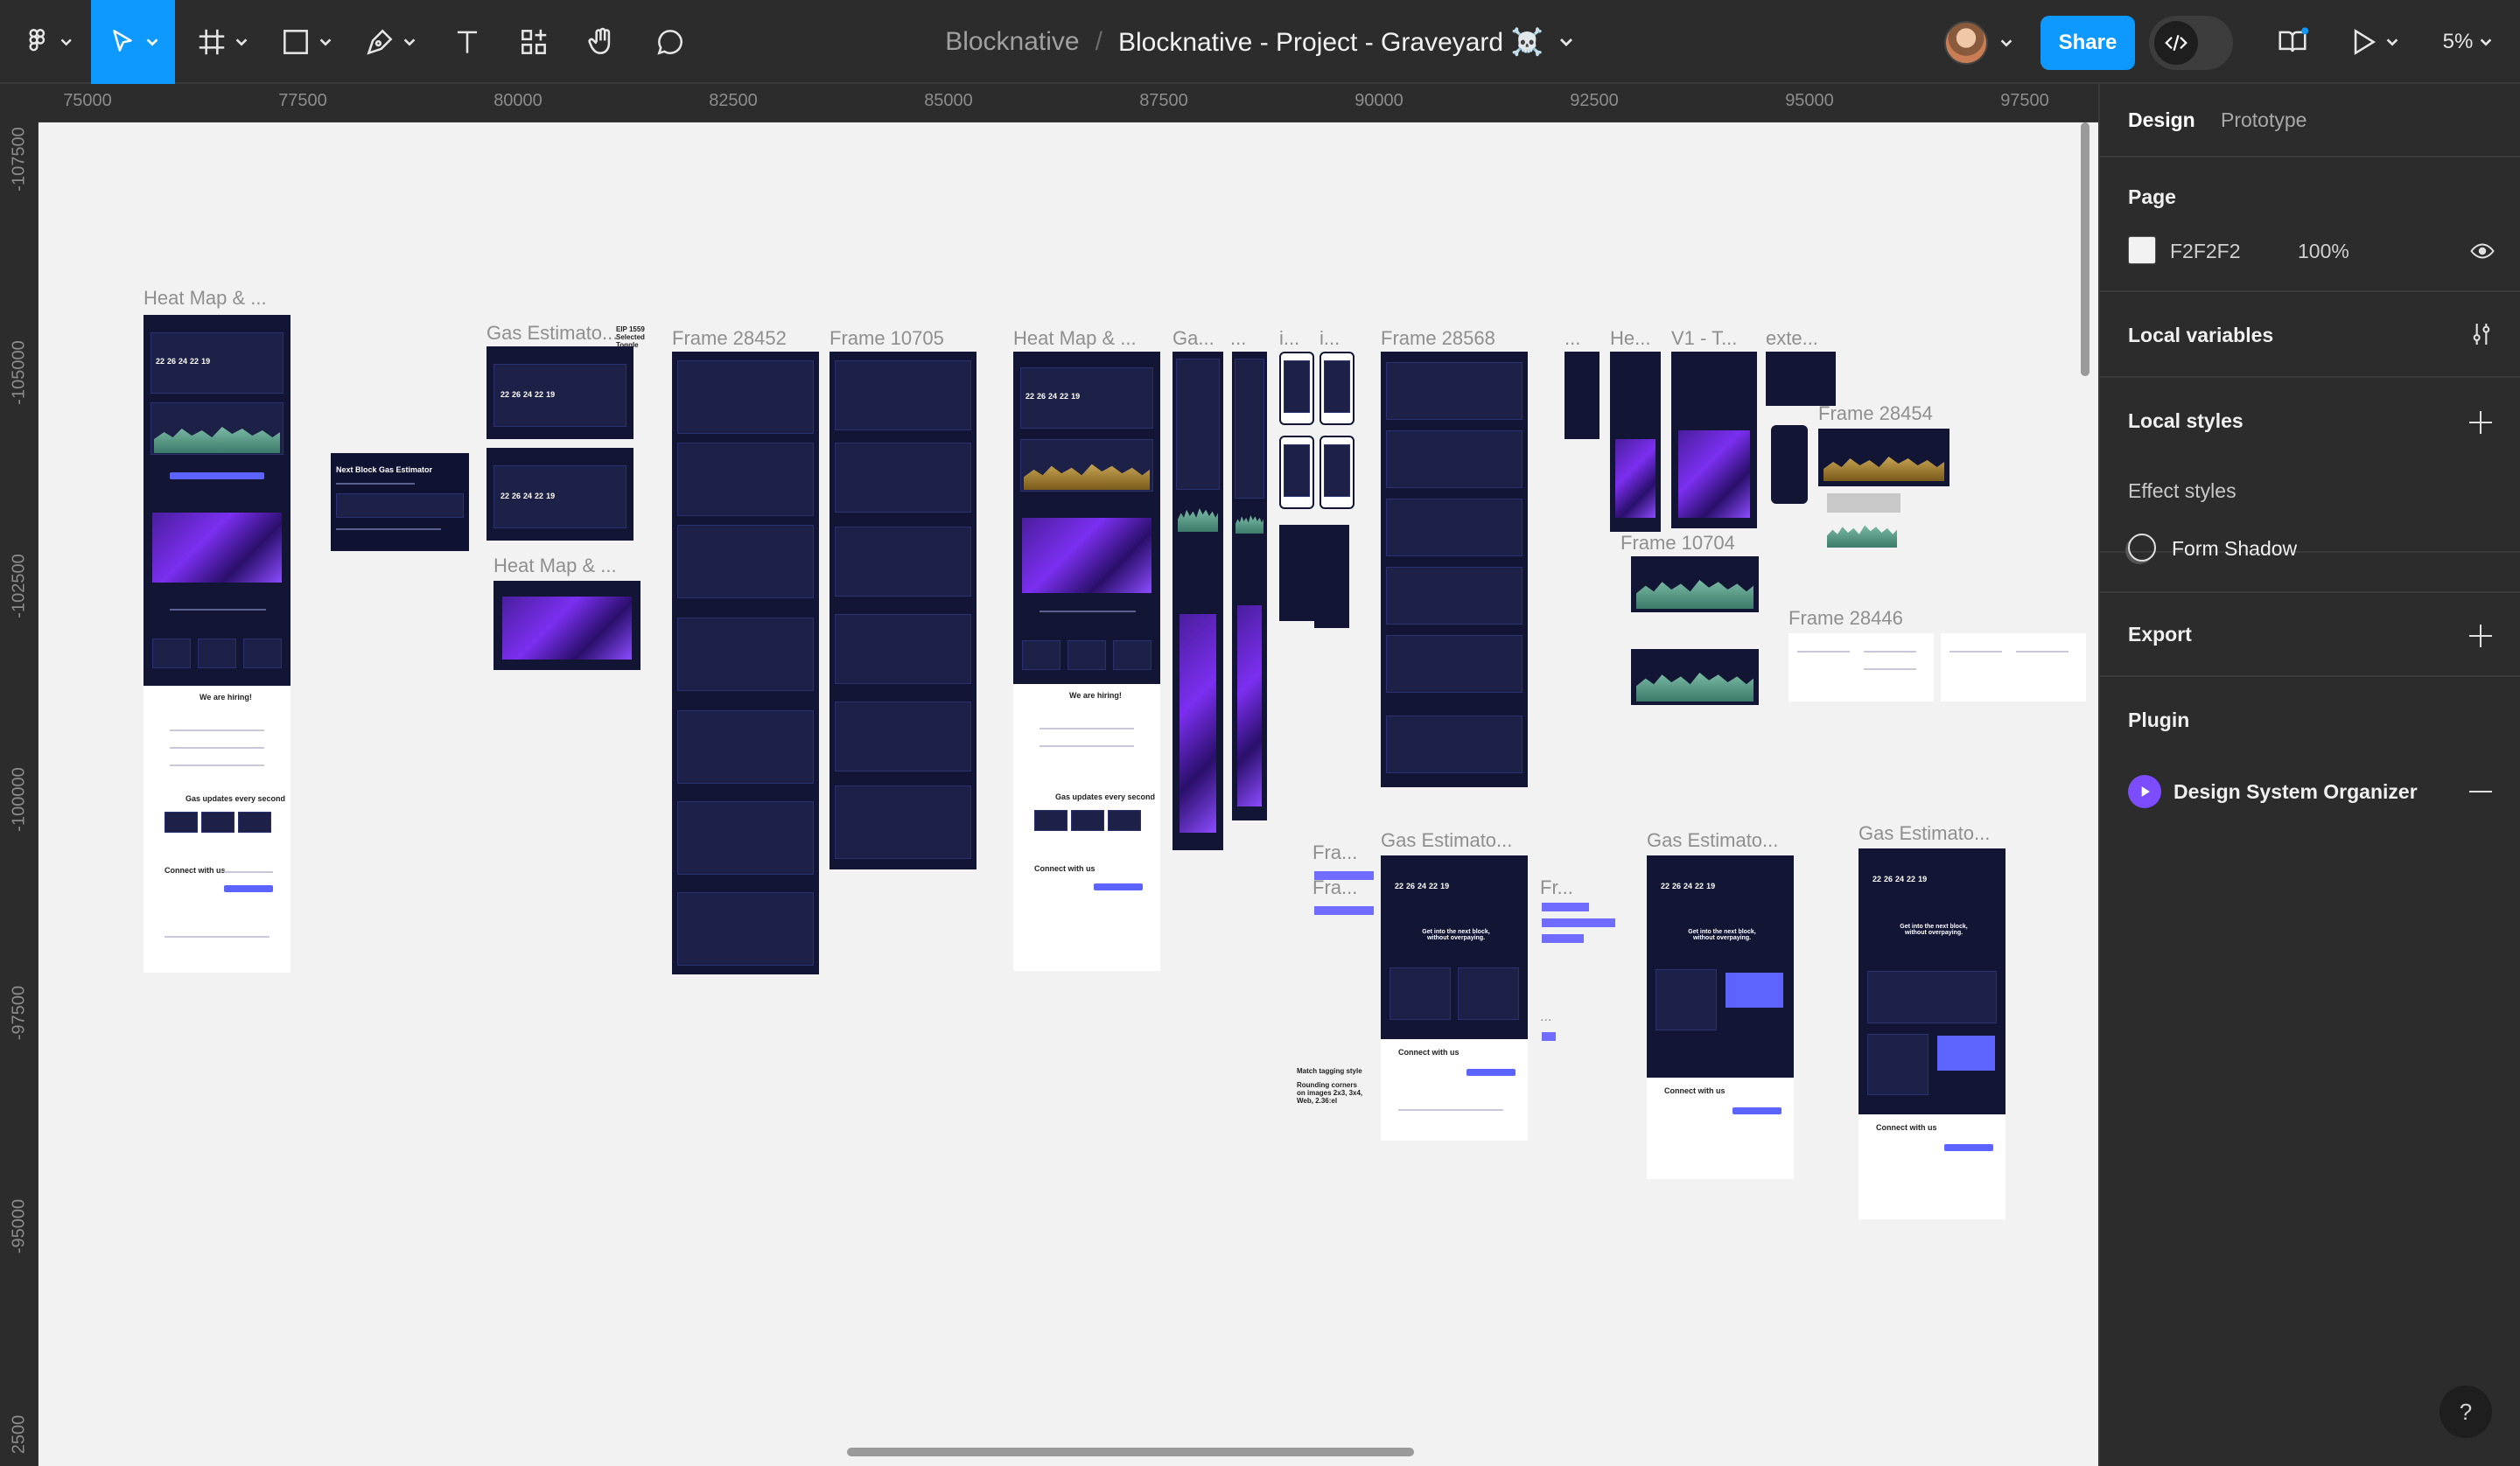 This screenshot has height=1466, width=2520. Describe the element at coordinates (2142, 250) in the screenshot. I see `page-color-swatch` at that location.